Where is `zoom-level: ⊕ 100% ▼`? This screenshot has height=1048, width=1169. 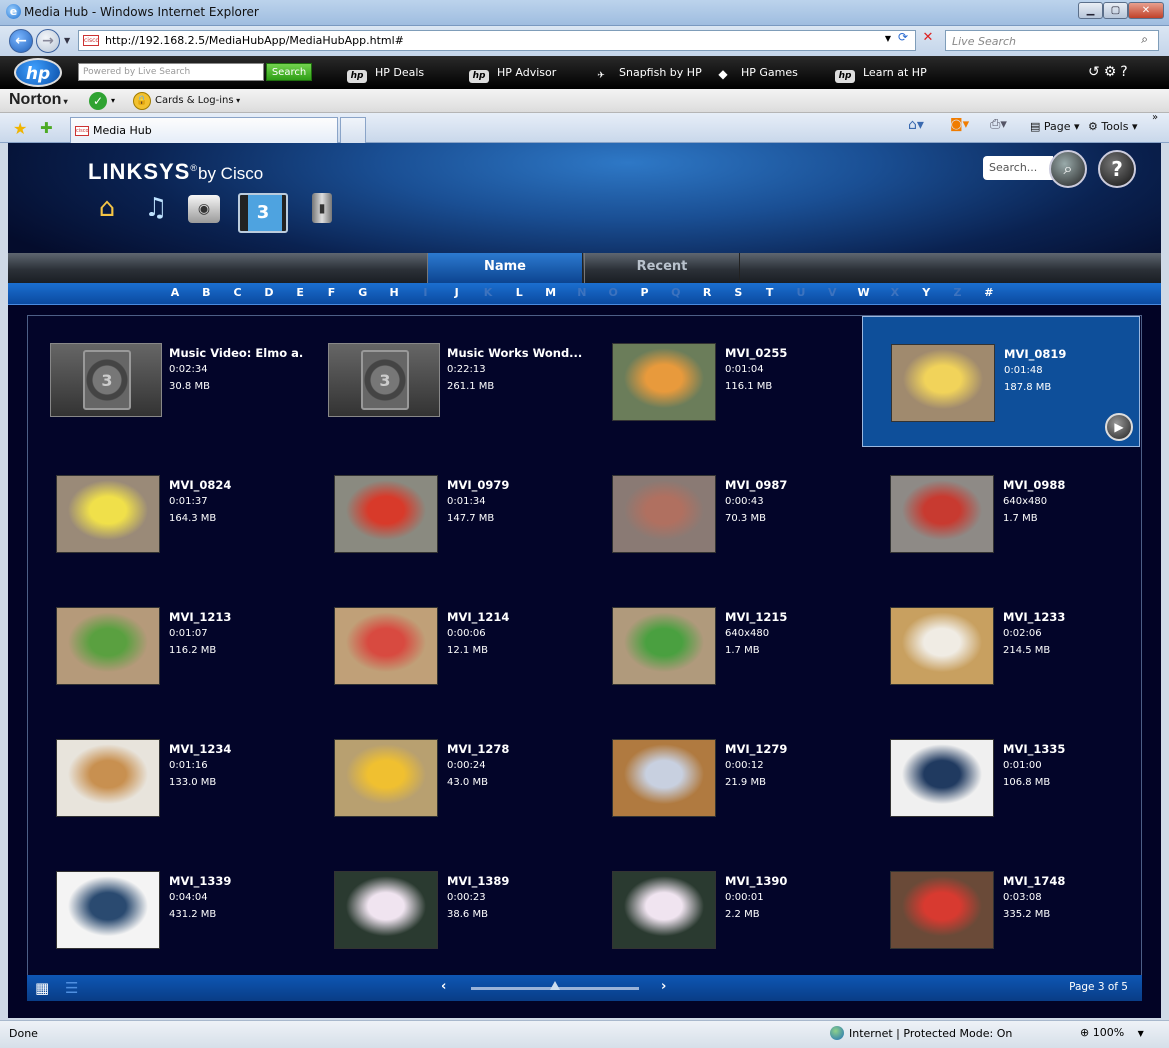 zoom-level: ⊕ 100% ▼ is located at coordinates (1112, 1032).